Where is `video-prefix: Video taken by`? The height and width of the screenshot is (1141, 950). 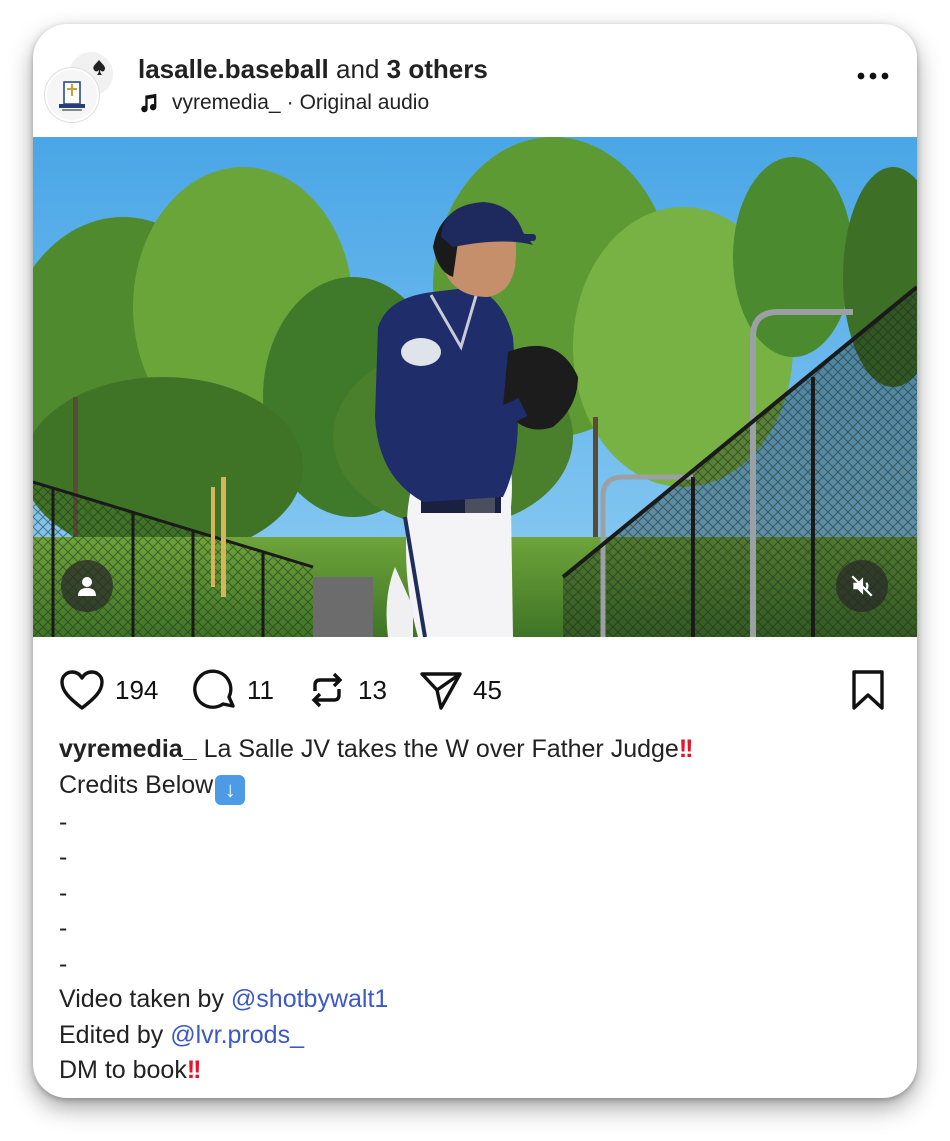 video-prefix: Video taken by is located at coordinates (141, 999).